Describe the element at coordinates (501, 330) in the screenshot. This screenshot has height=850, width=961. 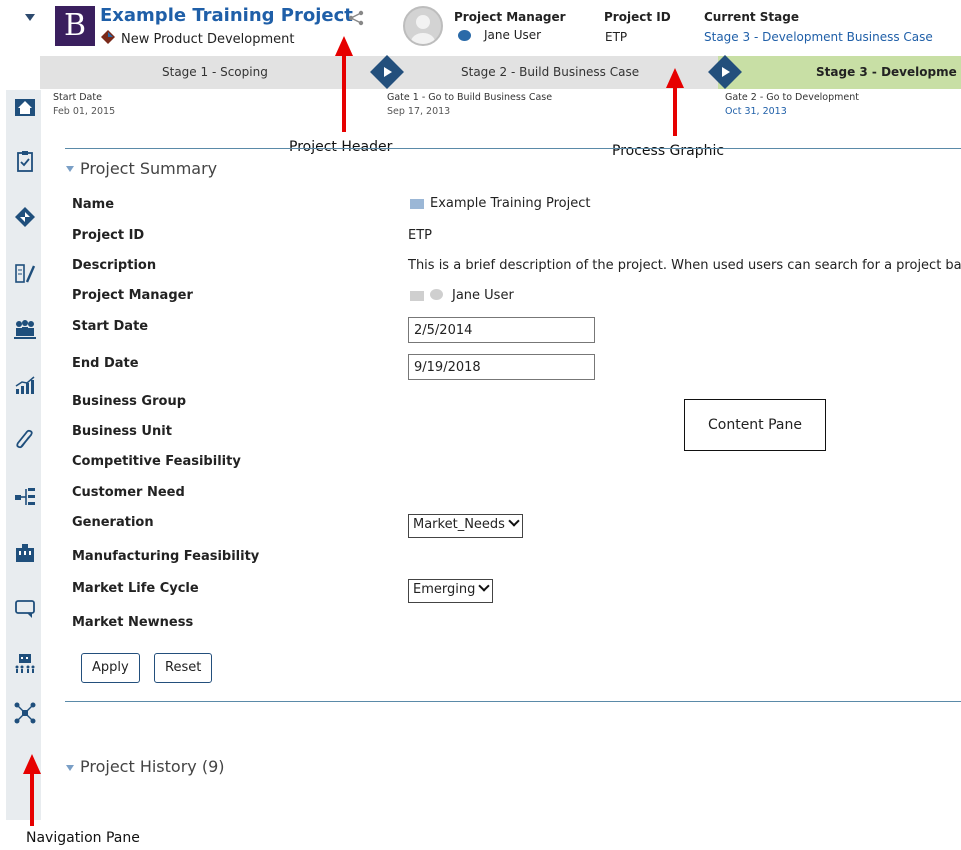
I see `start-date-input` at that location.